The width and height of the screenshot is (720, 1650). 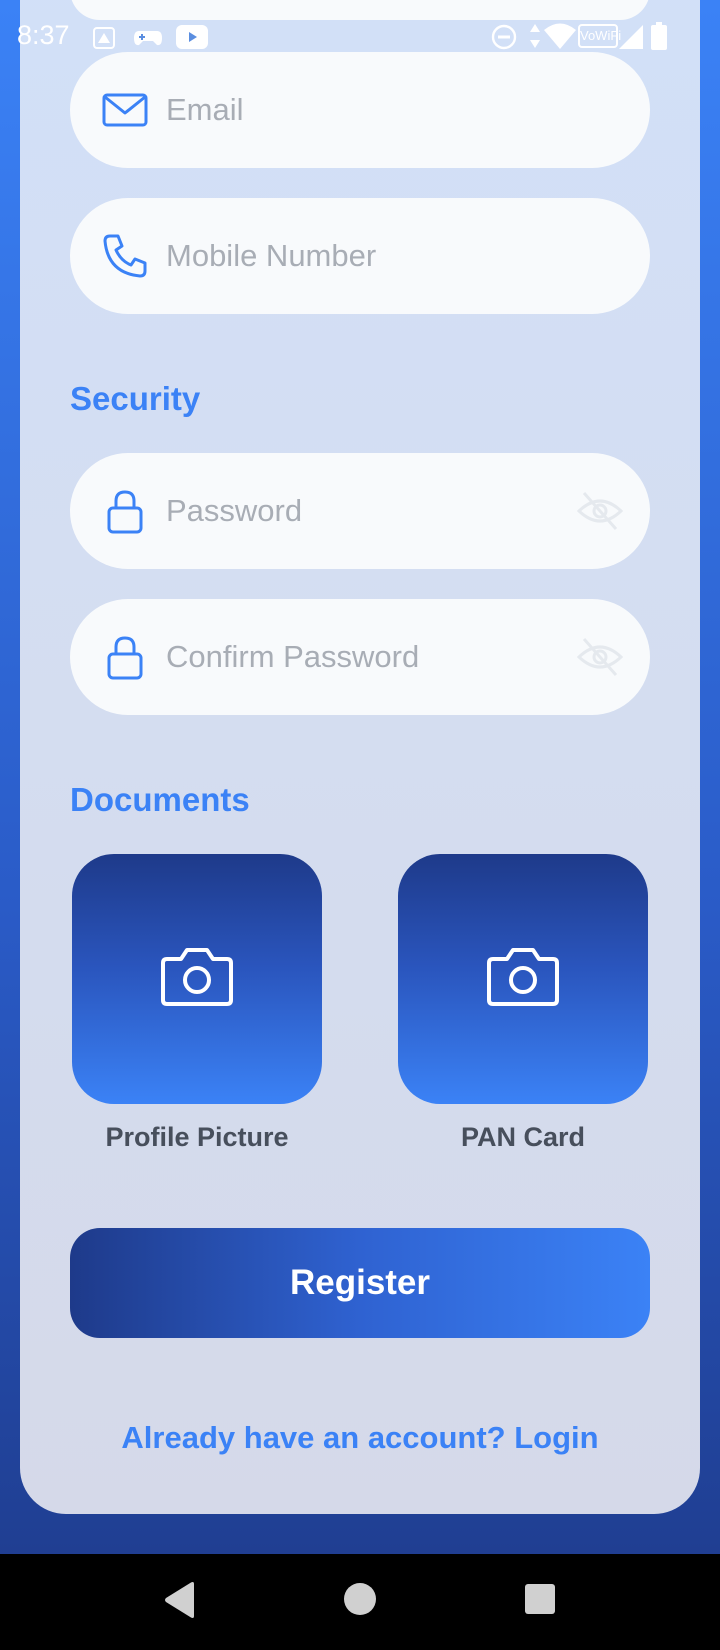 I want to click on profile-picture-label: Profile Picture, so click(x=197, y=1137).